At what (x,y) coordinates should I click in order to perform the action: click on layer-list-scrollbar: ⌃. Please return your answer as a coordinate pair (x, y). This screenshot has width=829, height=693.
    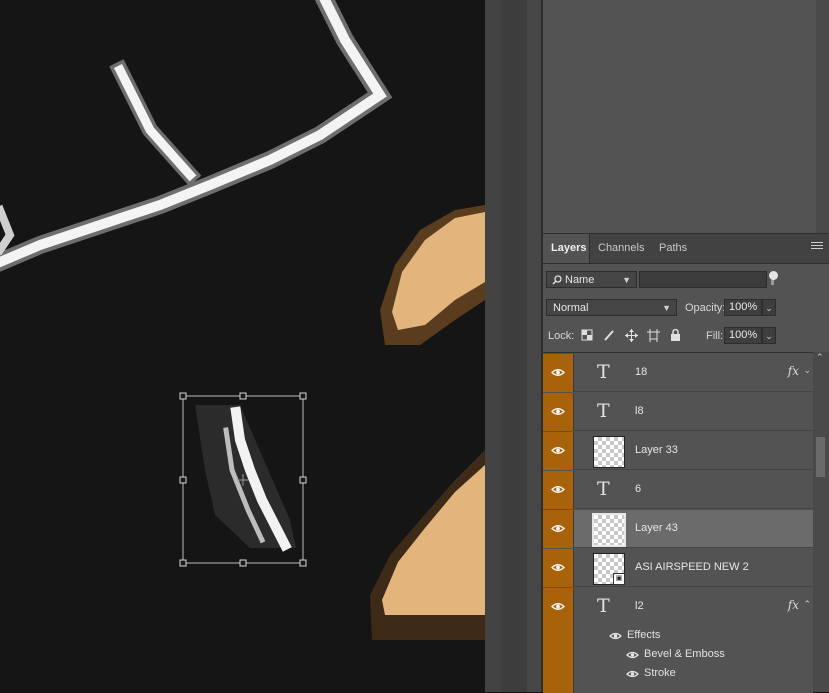
    Looking at the image, I should click on (821, 522).